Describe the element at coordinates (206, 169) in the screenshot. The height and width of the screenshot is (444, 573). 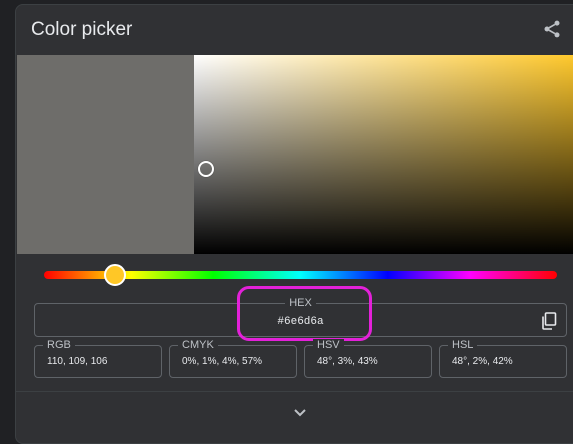
I see `saturation-value-handle` at that location.